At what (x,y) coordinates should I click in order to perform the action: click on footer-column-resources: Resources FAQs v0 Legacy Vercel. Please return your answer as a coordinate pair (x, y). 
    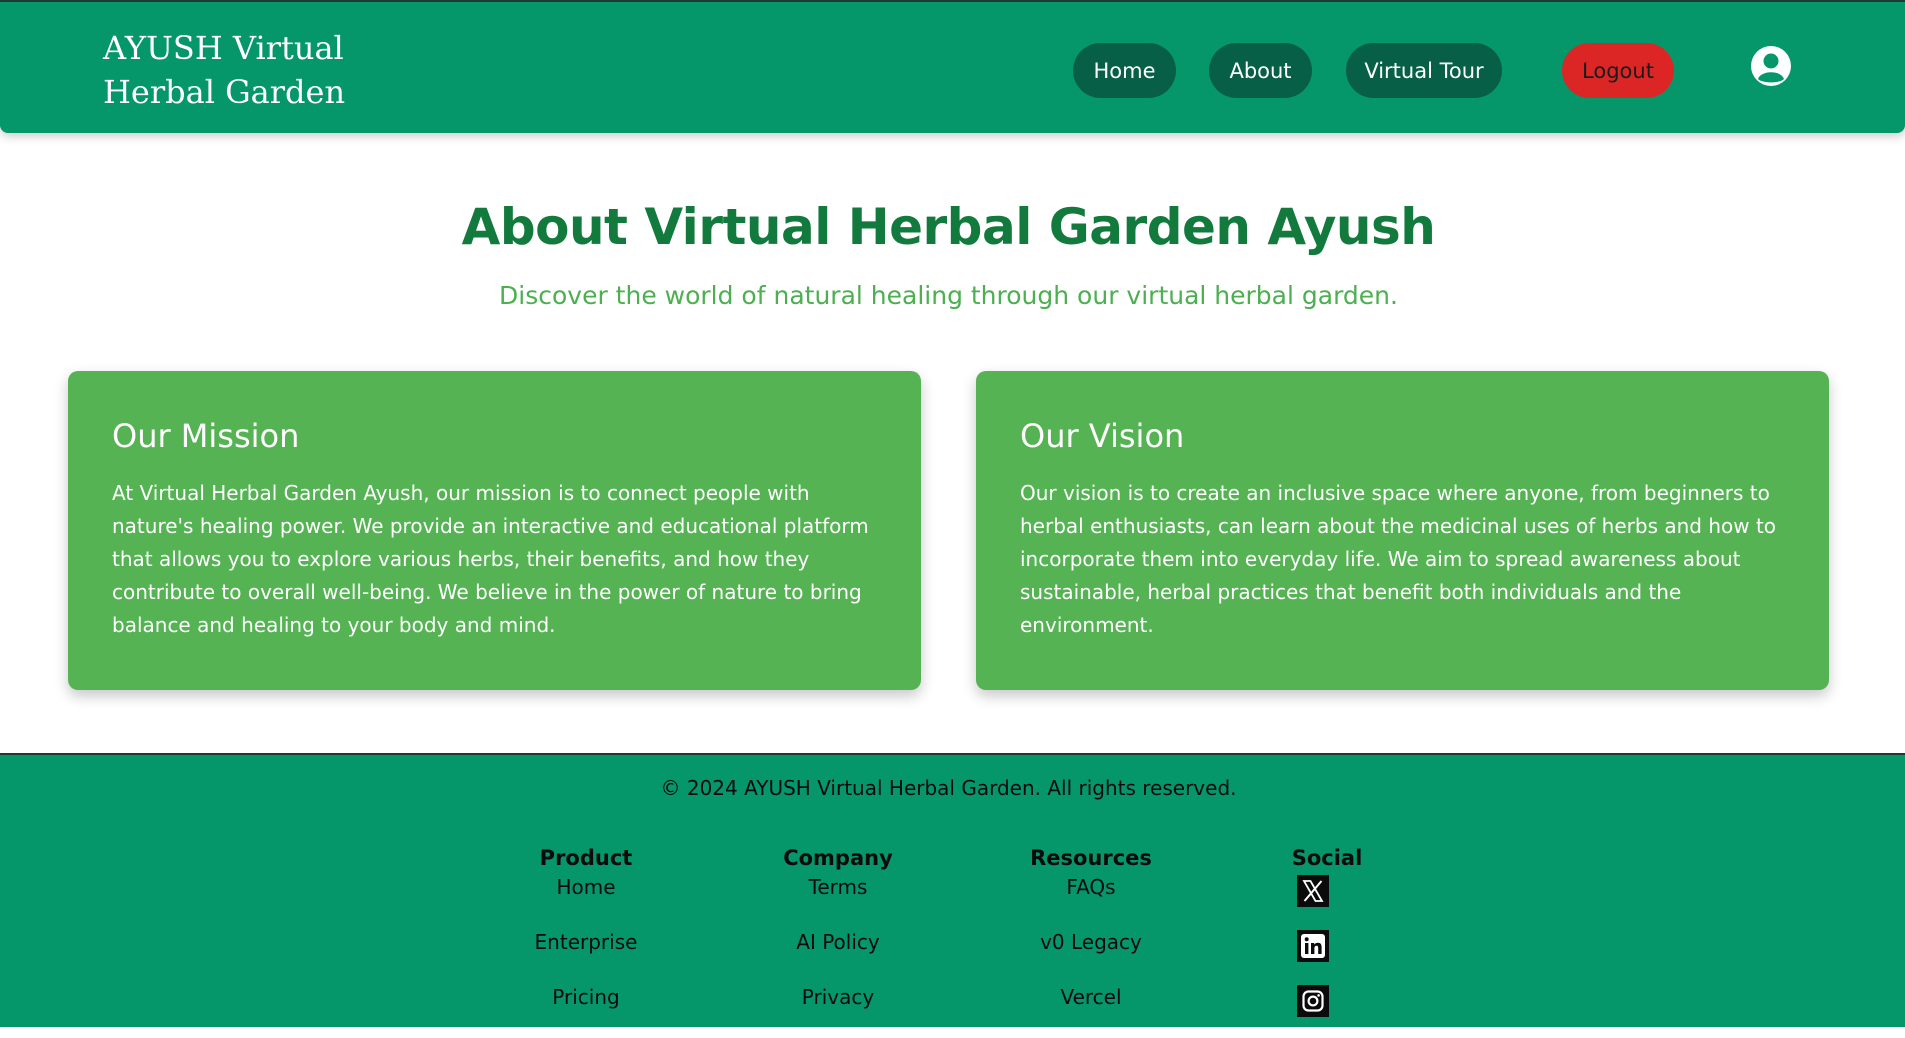
    Looking at the image, I should click on (1091, 940).